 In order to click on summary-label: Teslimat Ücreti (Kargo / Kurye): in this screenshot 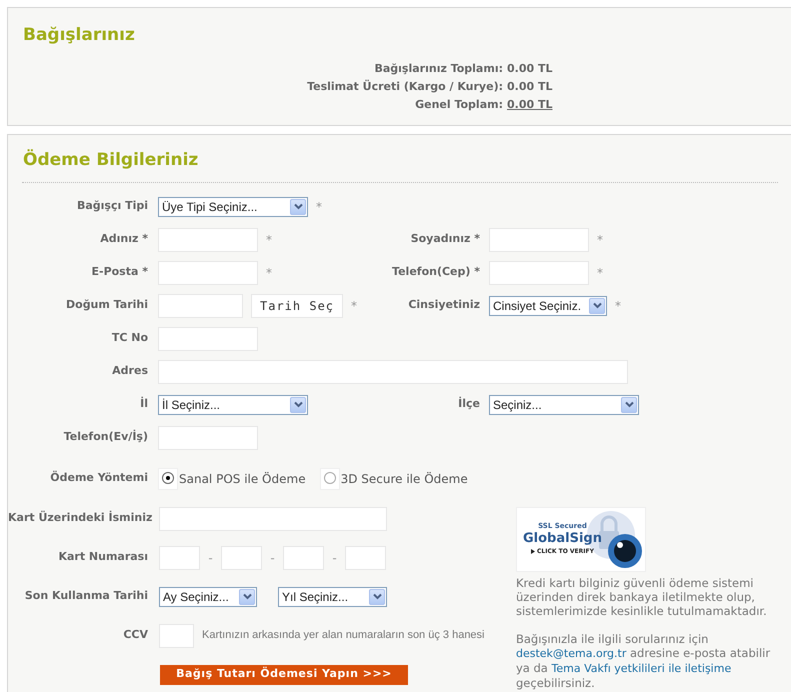, I will do `click(404, 86)`.